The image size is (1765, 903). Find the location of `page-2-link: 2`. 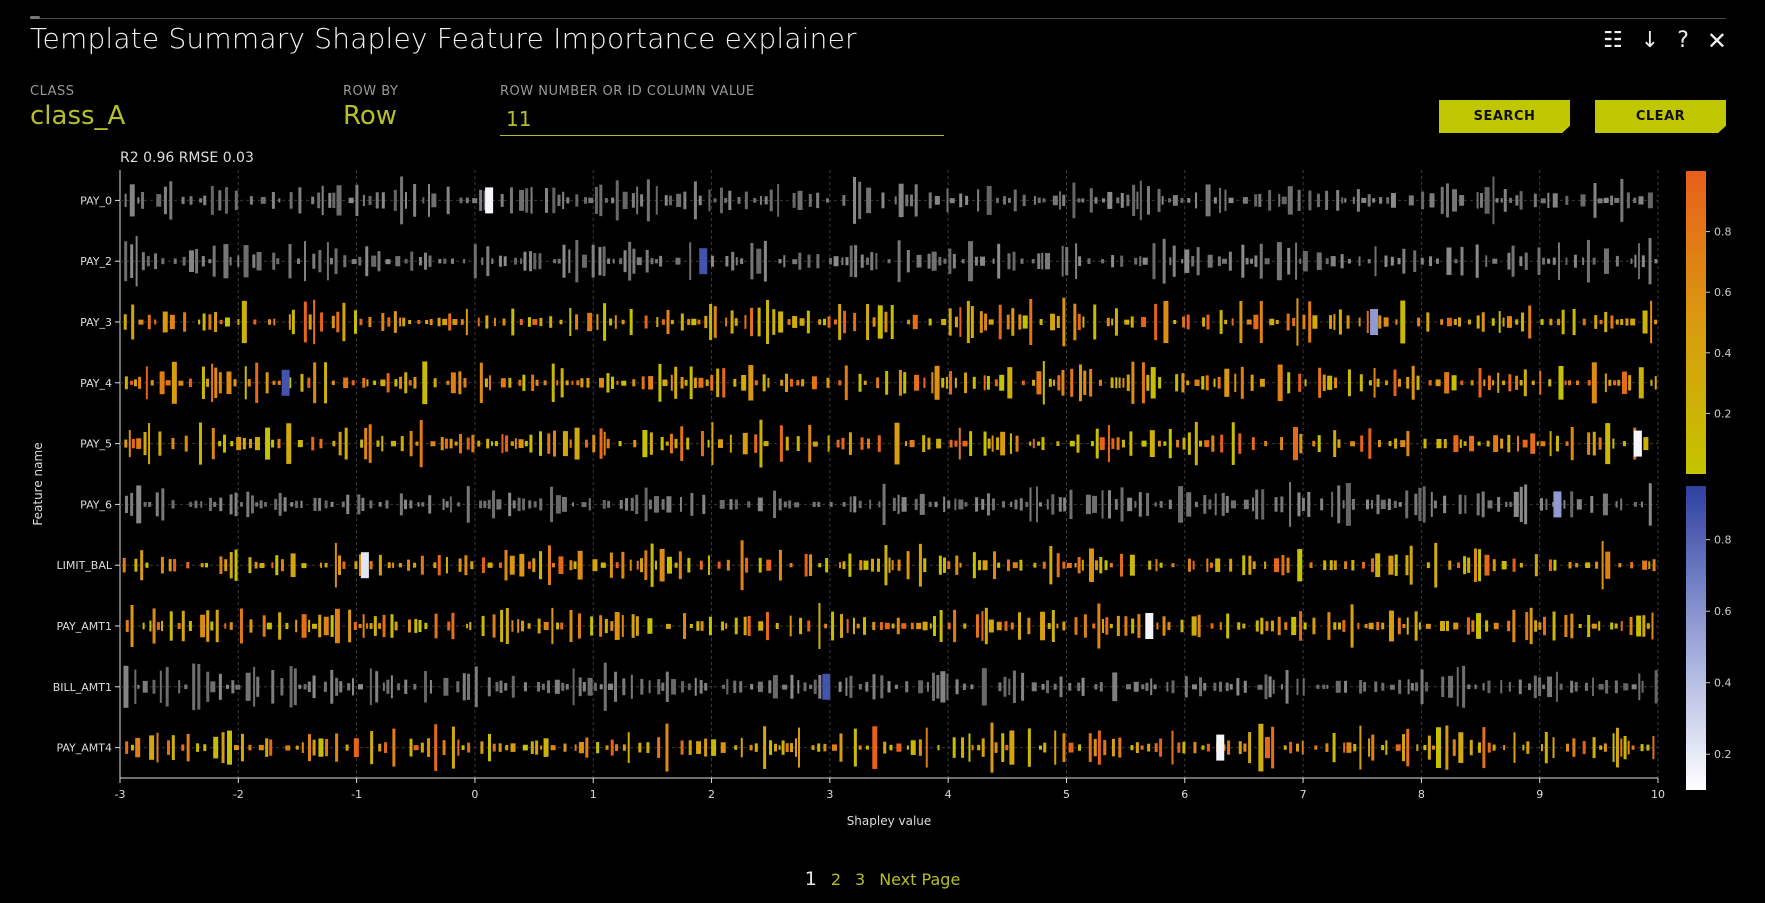

page-2-link: 2 is located at coordinates (836, 879).